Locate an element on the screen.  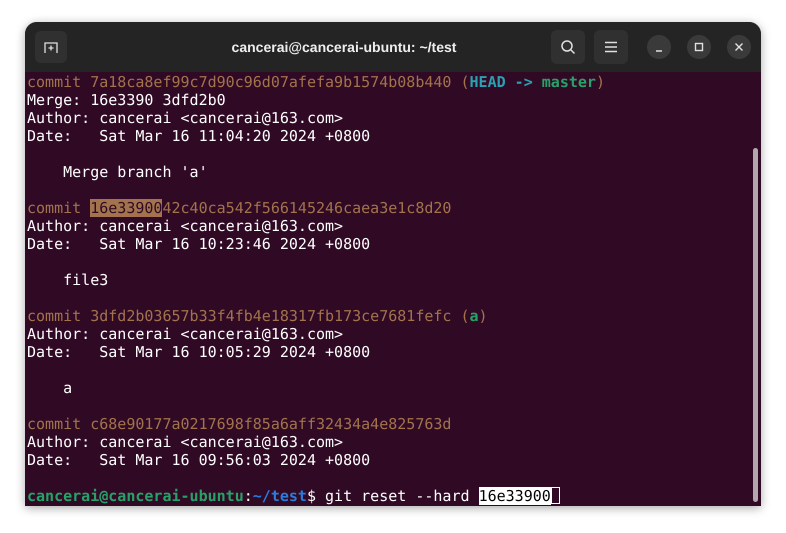
search-button is located at coordinates (568, 47).